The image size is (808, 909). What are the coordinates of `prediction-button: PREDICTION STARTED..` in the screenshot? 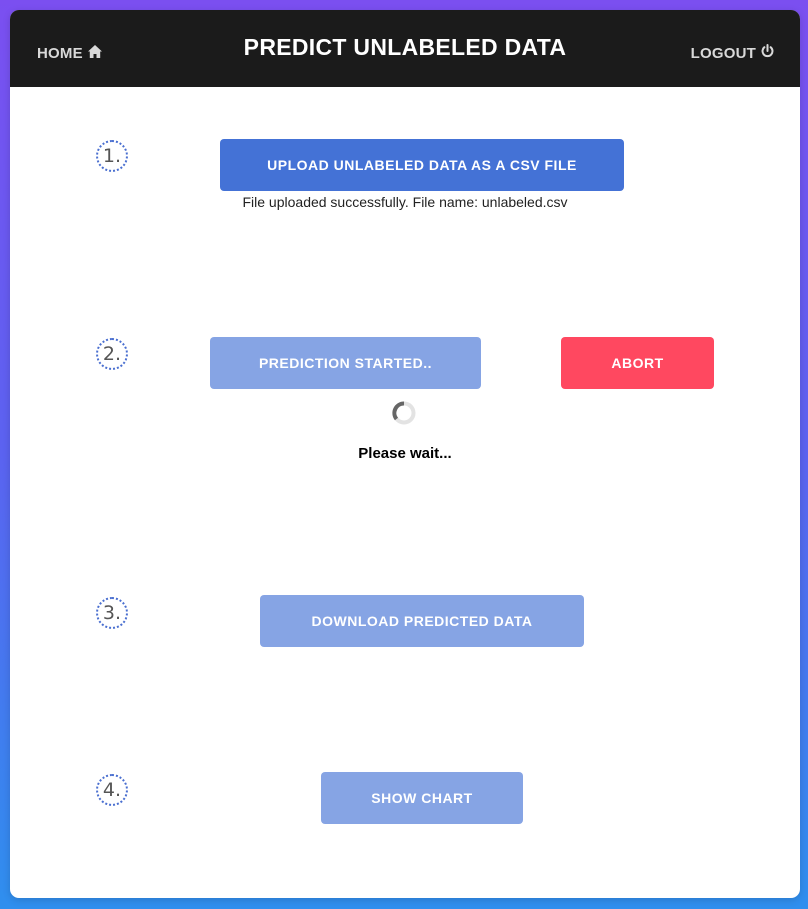 It's located at (345, 363).